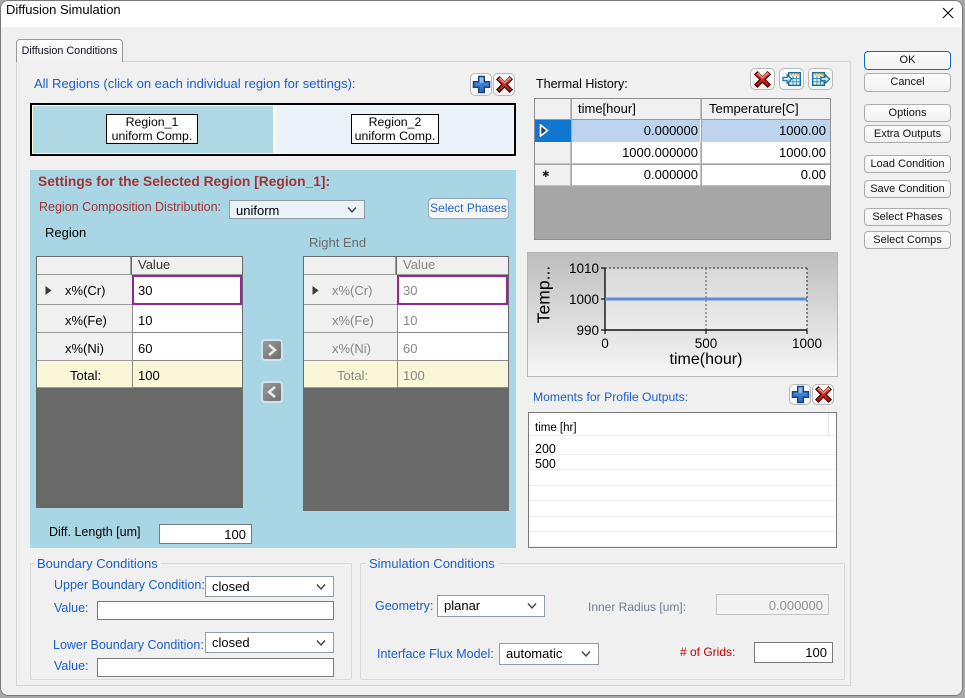  Describe the element at coordinates (605, 343) in the screenshot. I see `svg-text: 0` at that location.